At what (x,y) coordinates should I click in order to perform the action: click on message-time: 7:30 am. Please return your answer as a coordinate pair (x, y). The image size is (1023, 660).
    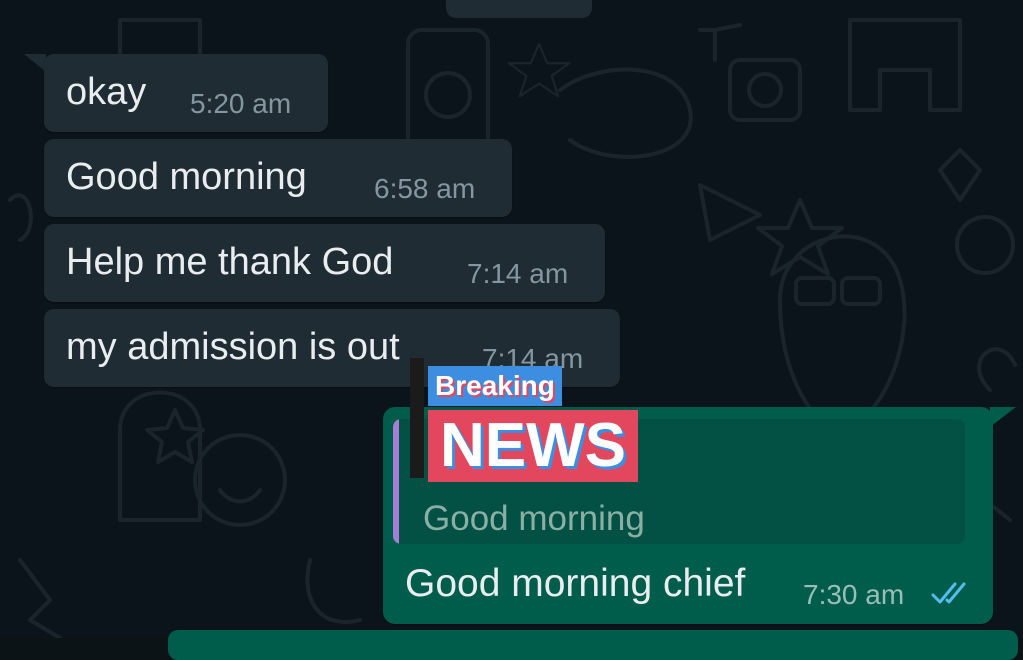
    Looking at the image, I should click on (854, 594).